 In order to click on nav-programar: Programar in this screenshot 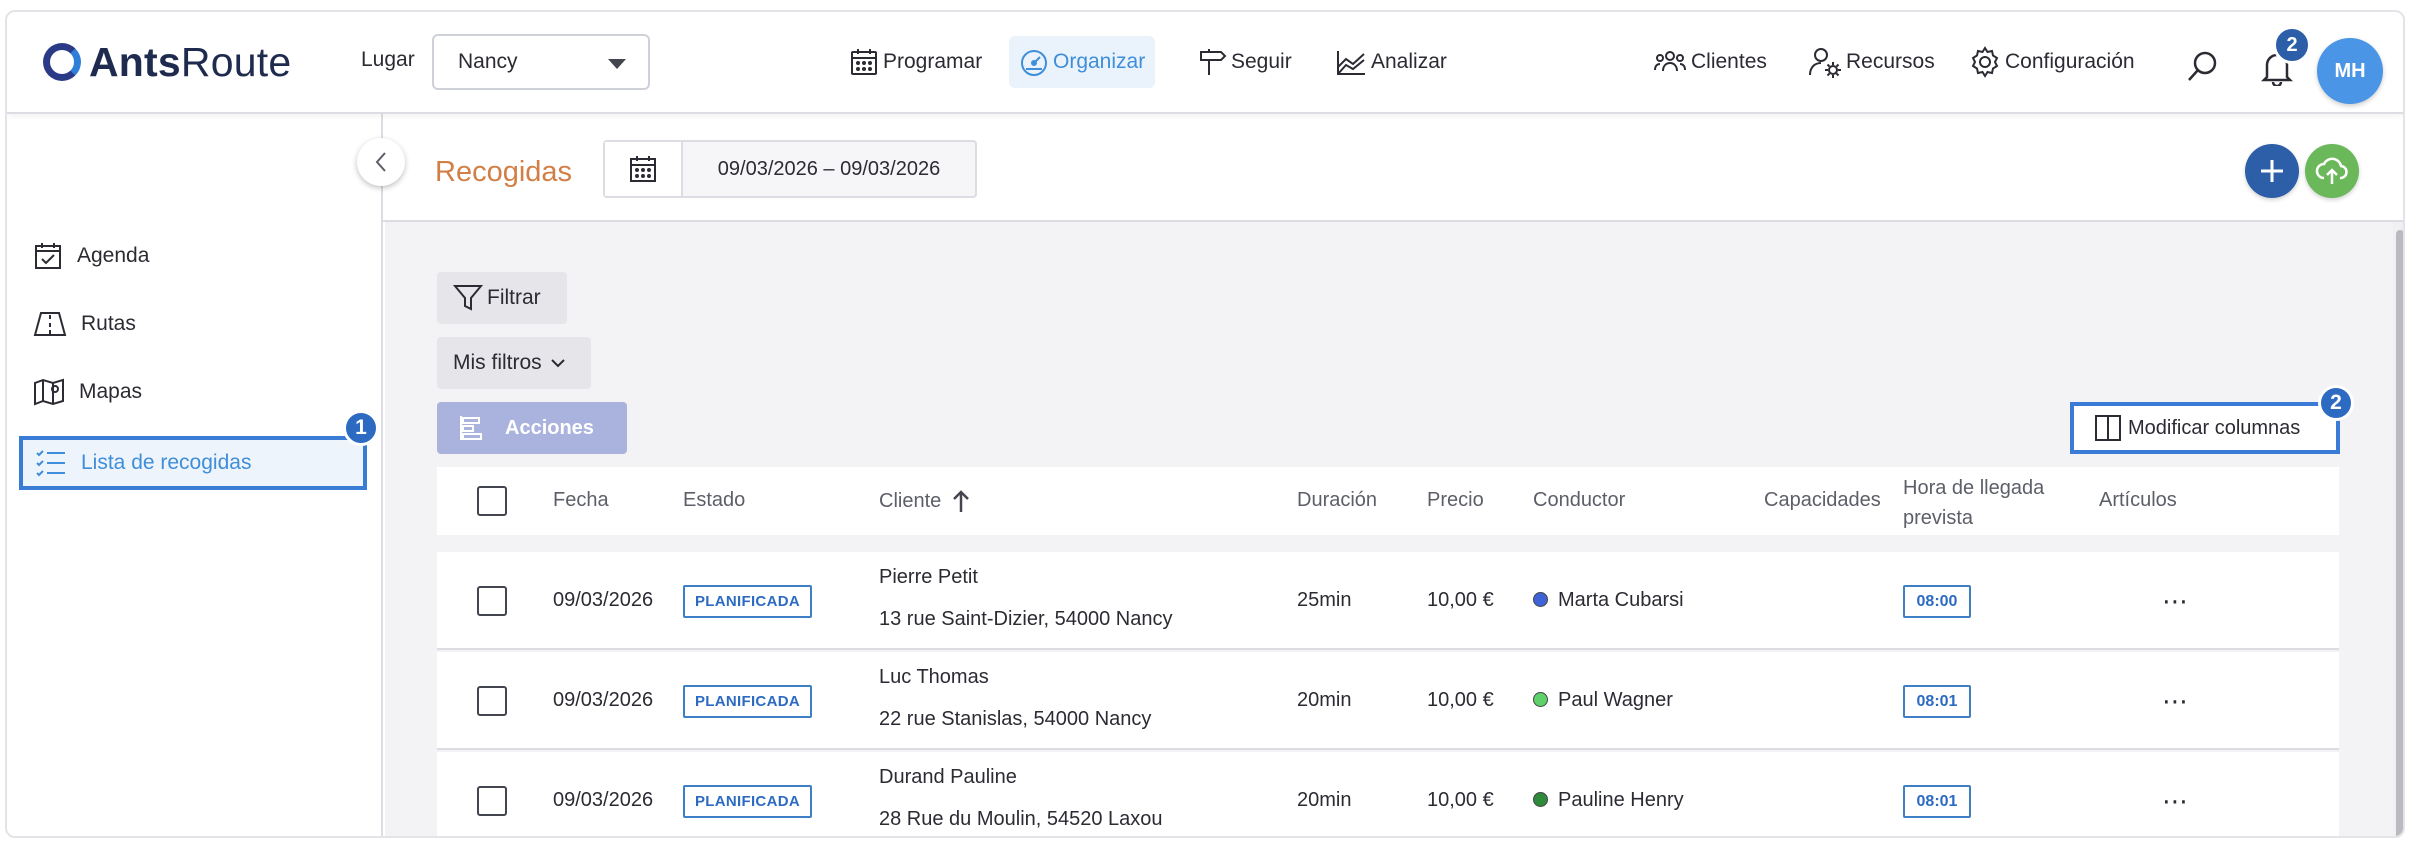, I will do `click(915, 62)`.